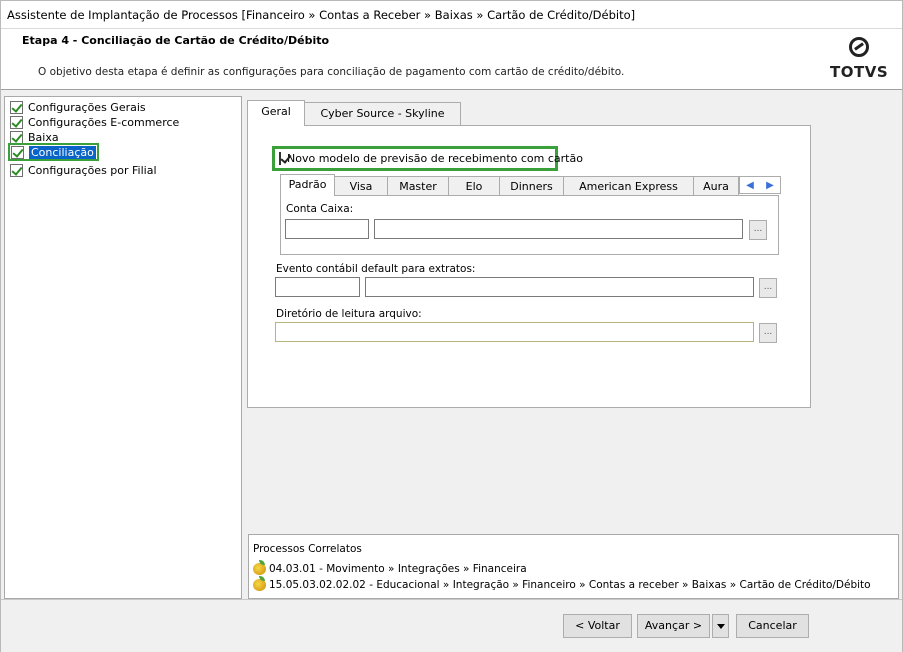  What do you see at coordinates (859, 47) in the screenshot?
I see `totvs-logo-icon` at bounding box center [859, 47].